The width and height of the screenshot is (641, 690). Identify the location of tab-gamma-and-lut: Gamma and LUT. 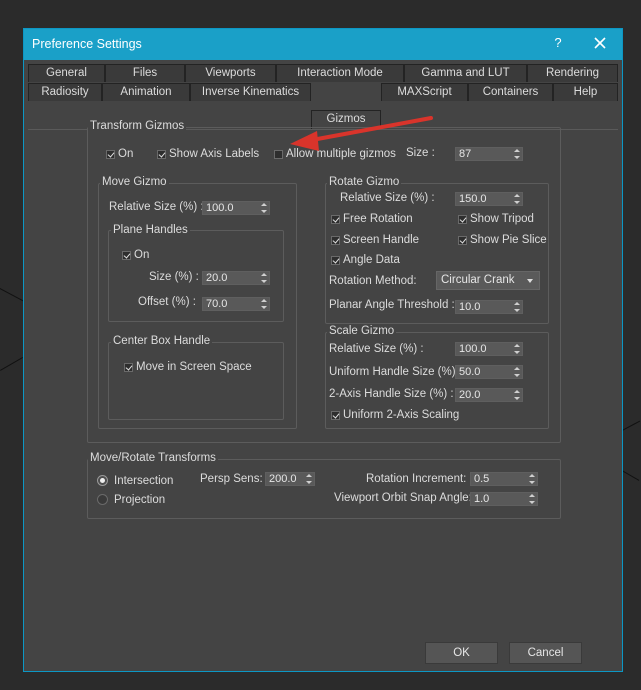
(465, 73).